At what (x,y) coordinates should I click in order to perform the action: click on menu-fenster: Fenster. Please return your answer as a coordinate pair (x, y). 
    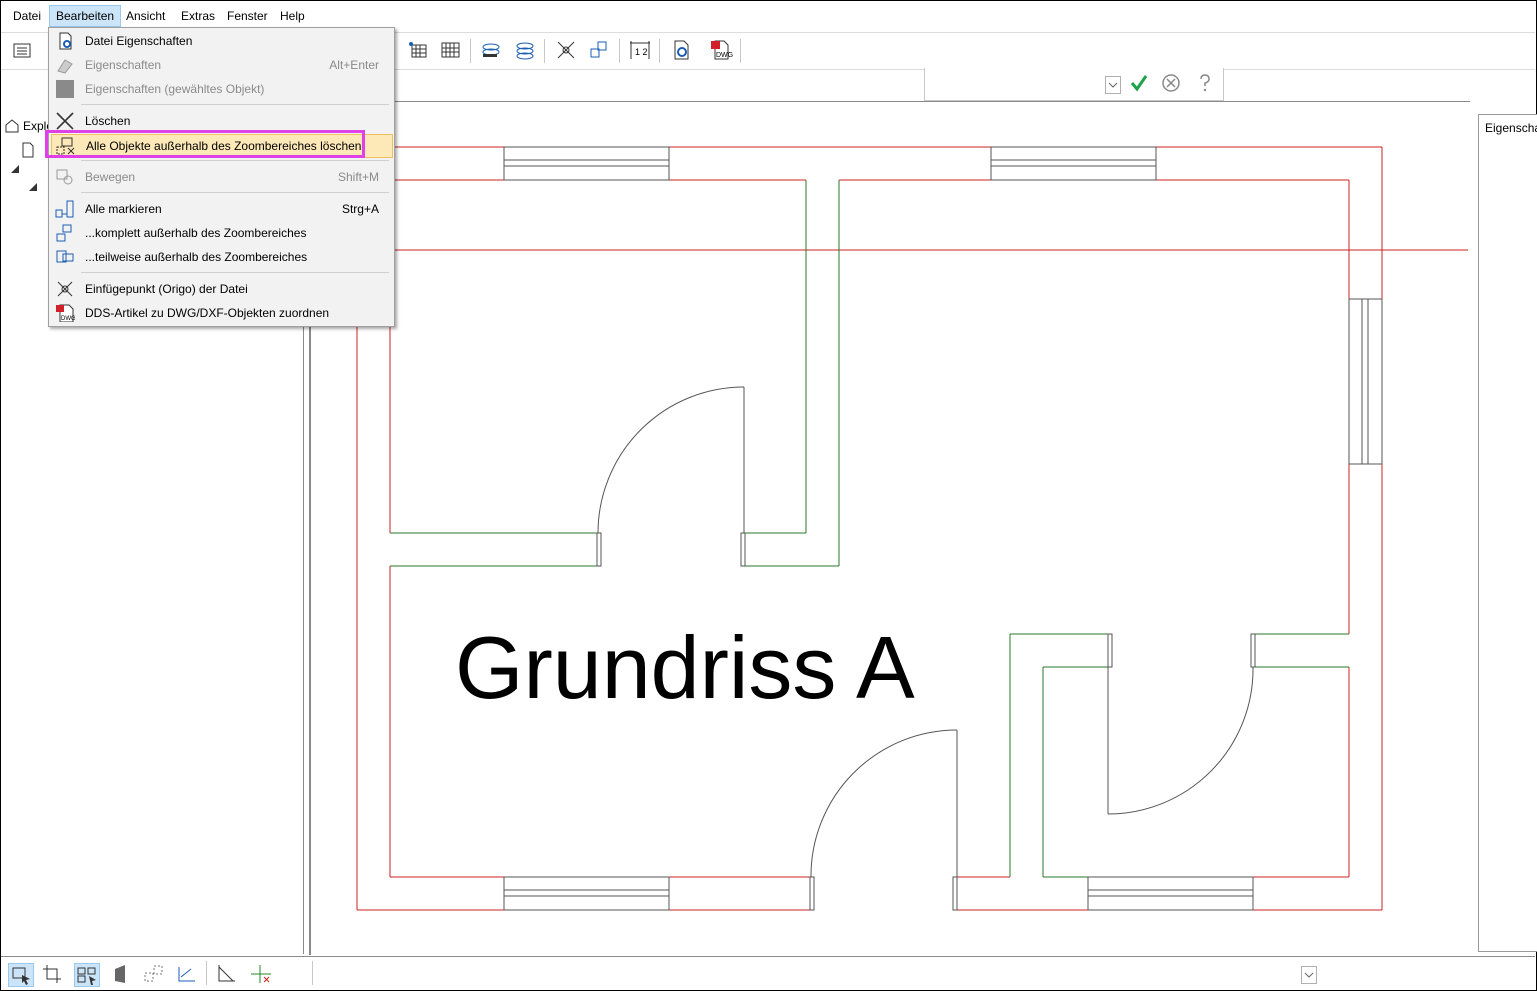
    Looking at the image, I should click on (247, 16).